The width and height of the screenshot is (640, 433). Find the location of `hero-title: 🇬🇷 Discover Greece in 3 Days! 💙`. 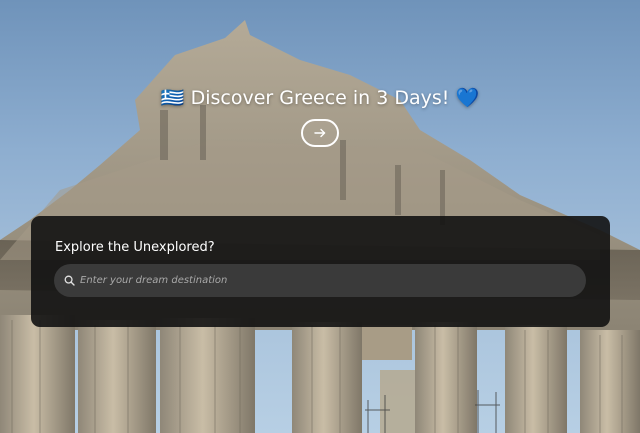

hero-title: 🇬🇷 Discover Greece in 3 Days! 💙 is located at coordinates (320, 98).